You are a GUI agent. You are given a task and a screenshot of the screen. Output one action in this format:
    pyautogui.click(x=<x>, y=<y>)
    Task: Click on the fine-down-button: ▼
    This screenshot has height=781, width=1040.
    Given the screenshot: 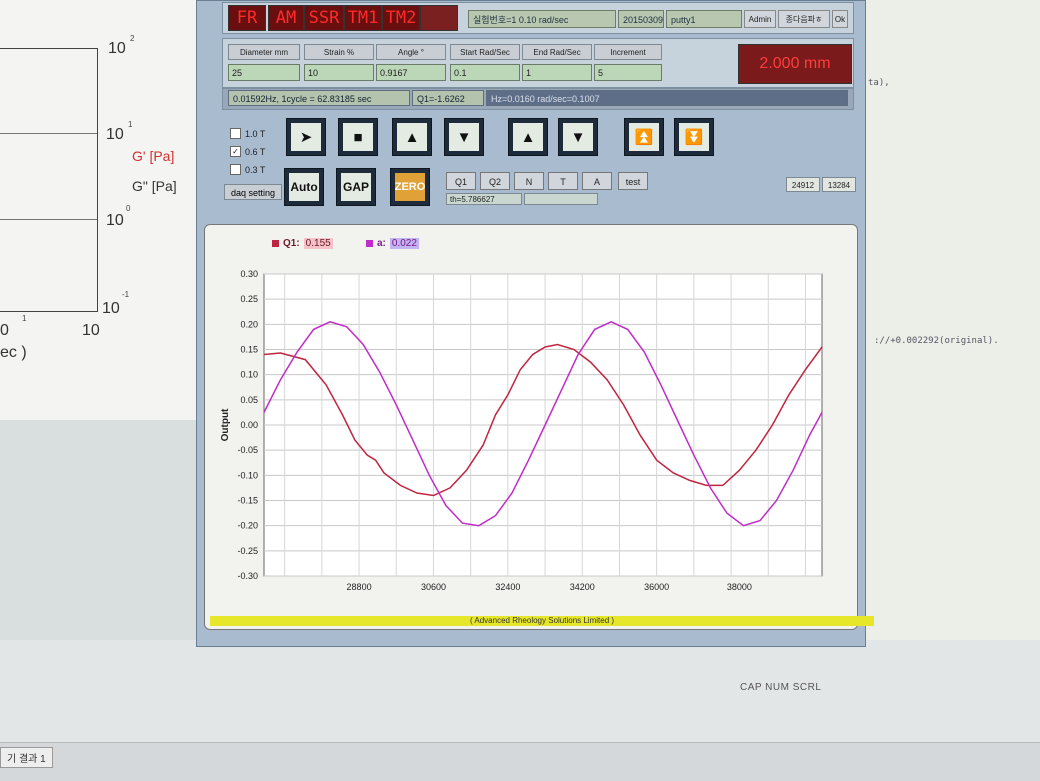 What is the action you would take?
    pyautogui.click(x=578, y=137)
    